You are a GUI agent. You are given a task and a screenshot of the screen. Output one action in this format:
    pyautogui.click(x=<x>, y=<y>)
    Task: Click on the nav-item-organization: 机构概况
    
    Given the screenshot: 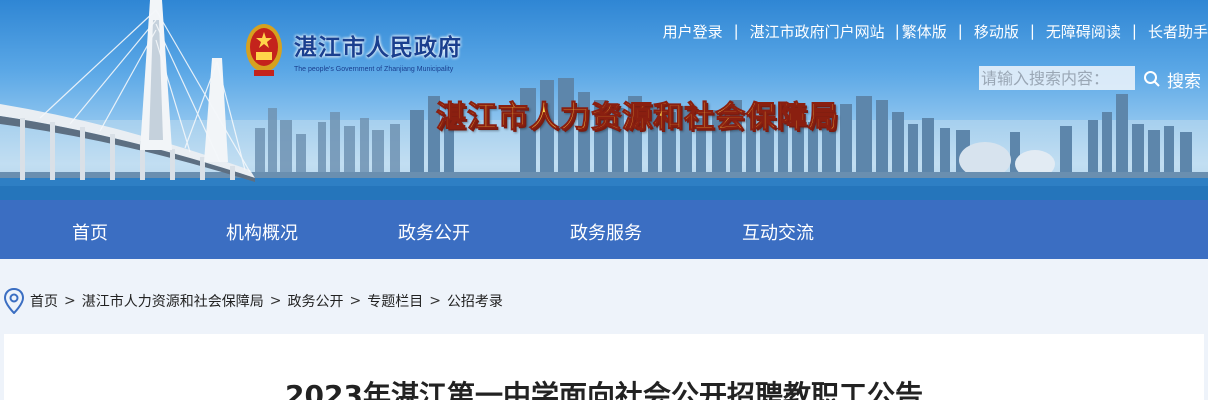 What is the action you would take?
    pyautogui.click(x=262, y=232)
    